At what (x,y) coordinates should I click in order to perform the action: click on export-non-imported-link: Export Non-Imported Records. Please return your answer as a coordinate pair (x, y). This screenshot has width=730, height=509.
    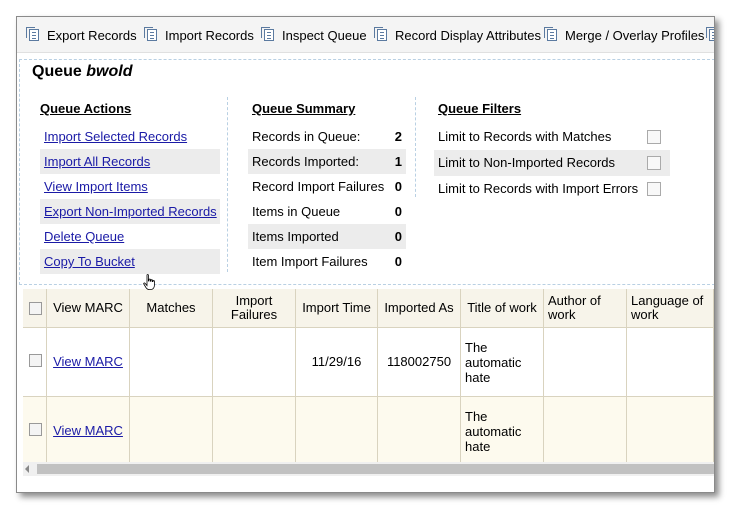
    Looking at the image, I should click on (130, 211).